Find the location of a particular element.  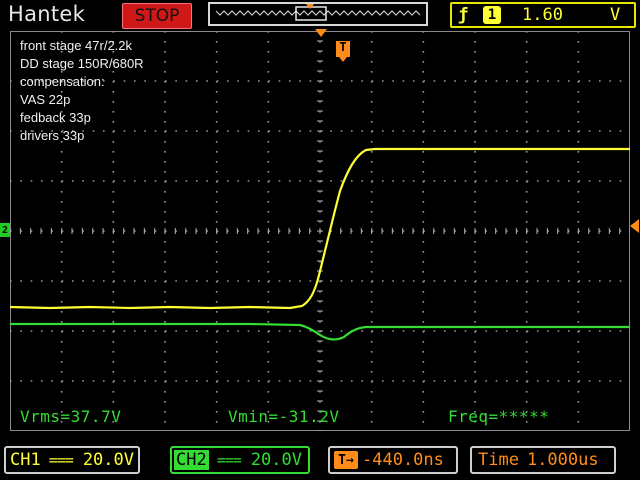

brand-logo: Hantek is located at coordinates (47, 14).